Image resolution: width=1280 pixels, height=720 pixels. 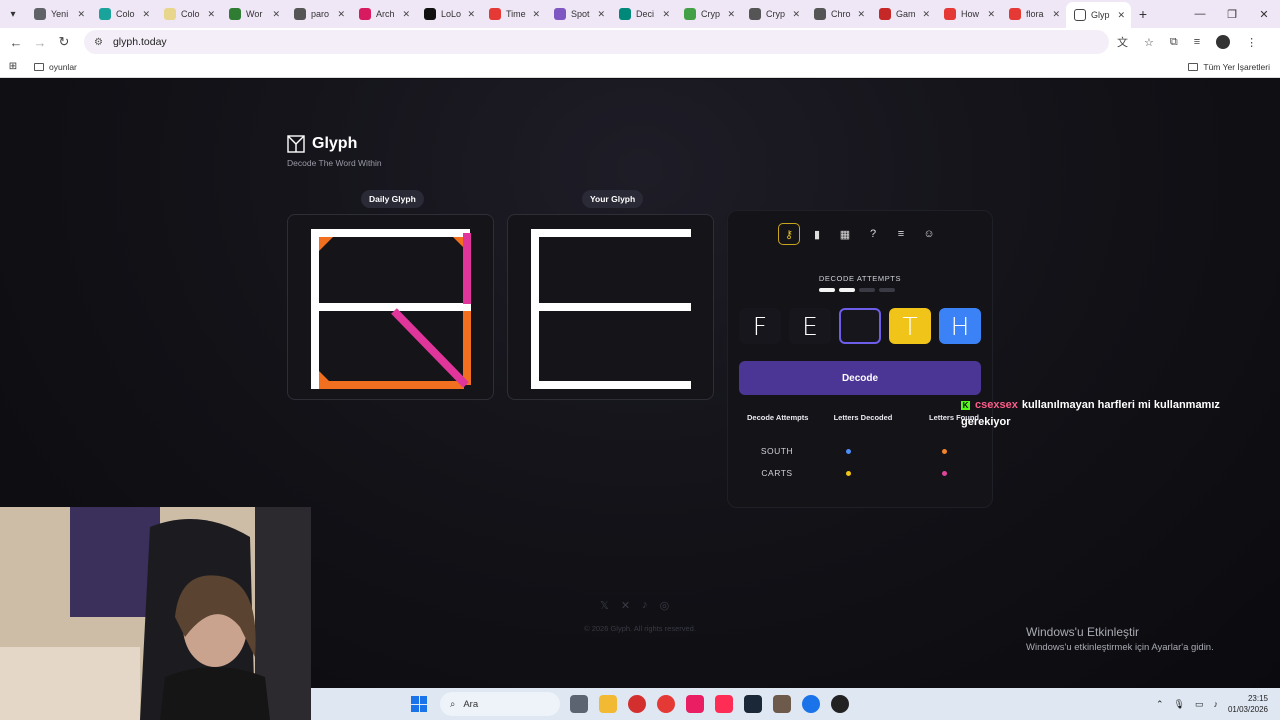 What do you see at coordinates (98, 42) in the screenshot?
I see `site-info-icon: ⚙` at bounding box center [98, 42].